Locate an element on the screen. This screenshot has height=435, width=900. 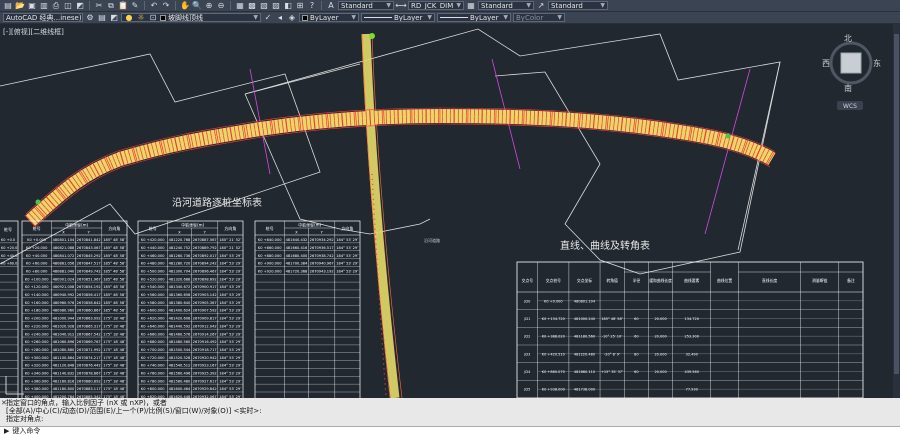
curve-table-header-cell: 交点号 is located at coordinates (528, 280).